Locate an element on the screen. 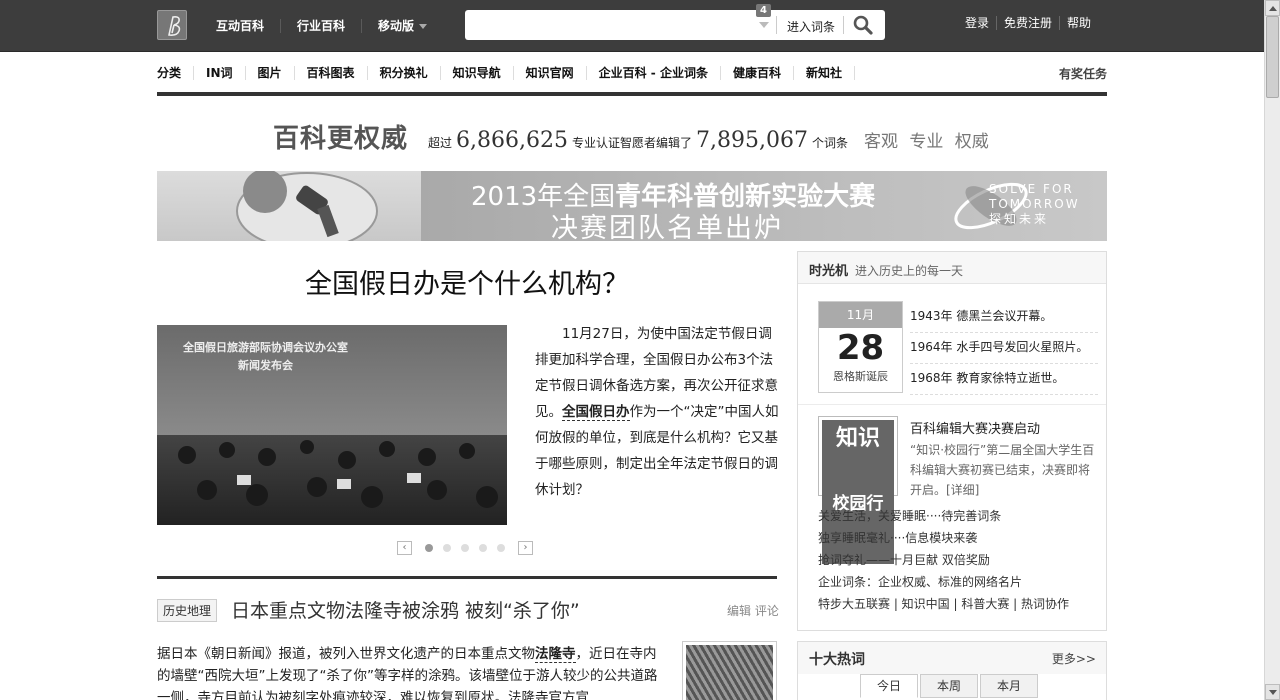 The height and width of the screenshot is (700, 1280). banner-photo is located at coordinates (289, 206).